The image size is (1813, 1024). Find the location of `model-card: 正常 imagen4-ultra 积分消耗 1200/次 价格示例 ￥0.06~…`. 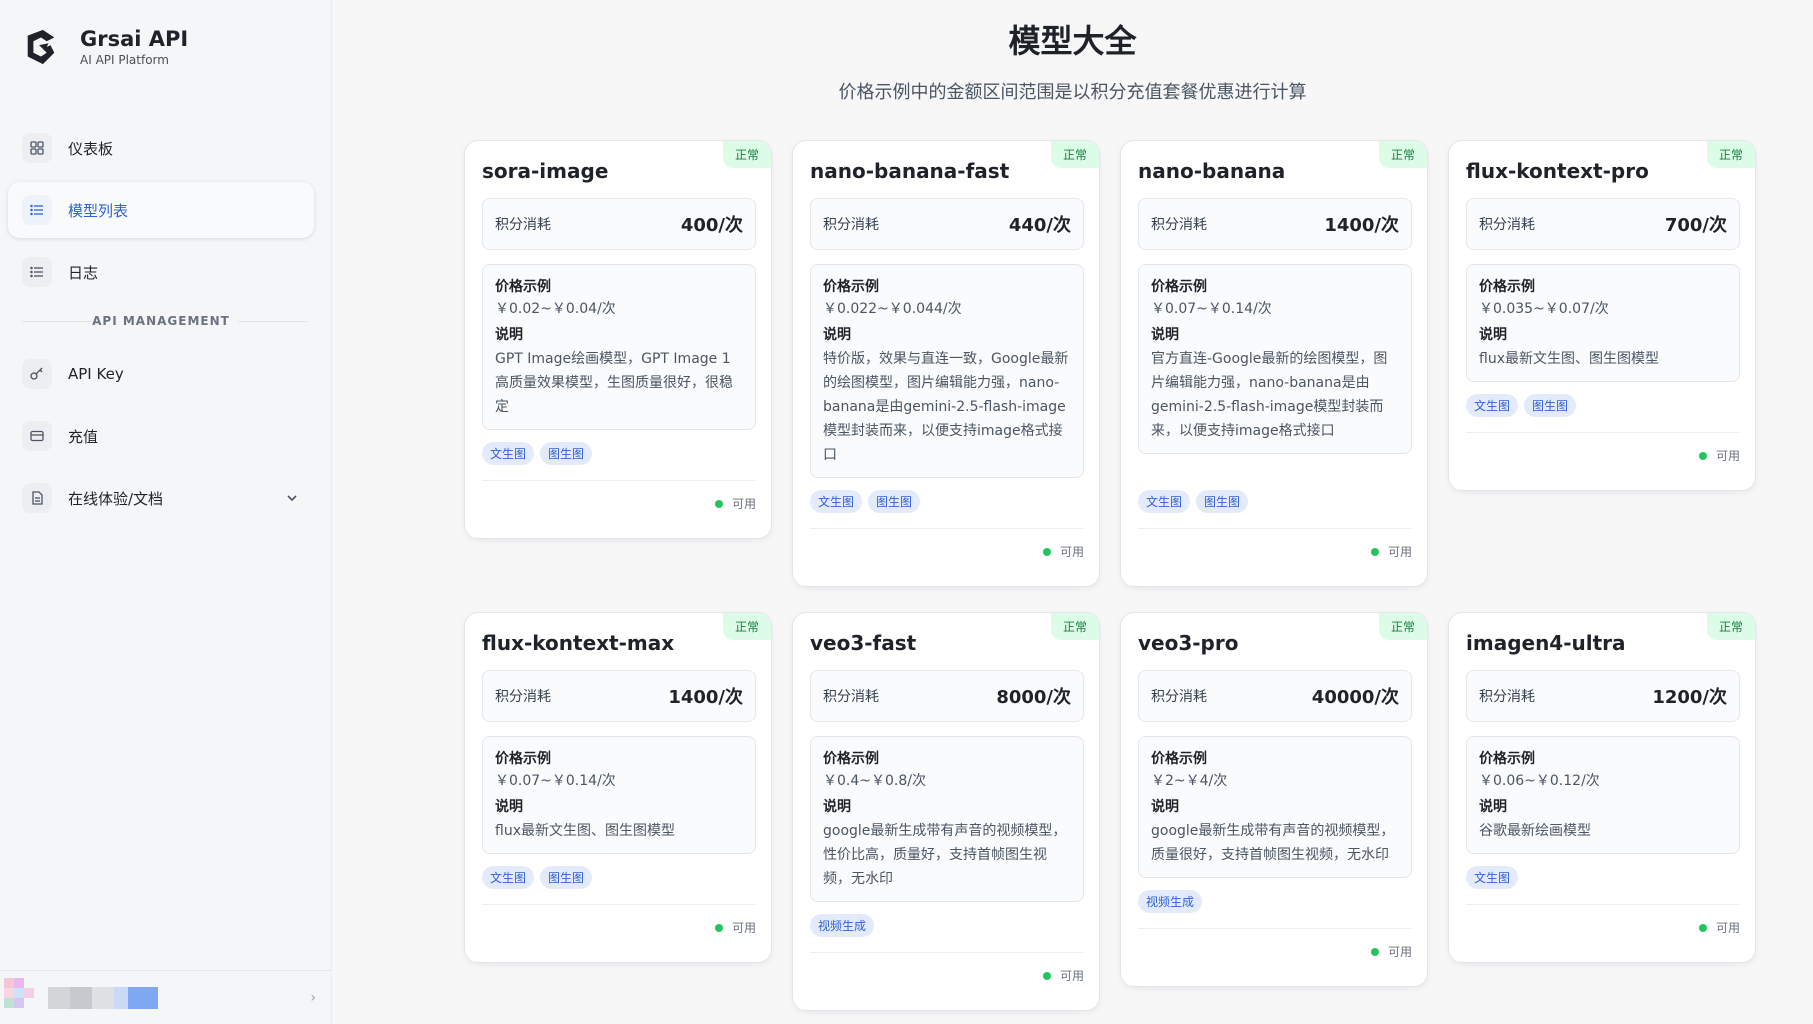

model-card: 正常 imagen4-ultra 积分消耗 1200/次 价格示例 ￥0.06~… is located at coordinates (1602, 787).